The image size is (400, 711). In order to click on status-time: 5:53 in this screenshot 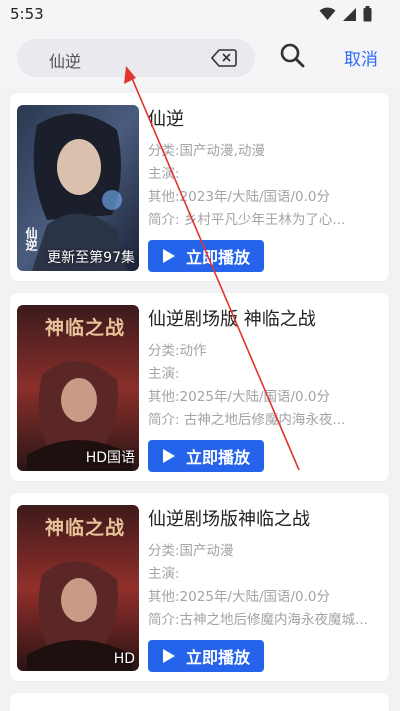, I will do `click(27, 14)`.